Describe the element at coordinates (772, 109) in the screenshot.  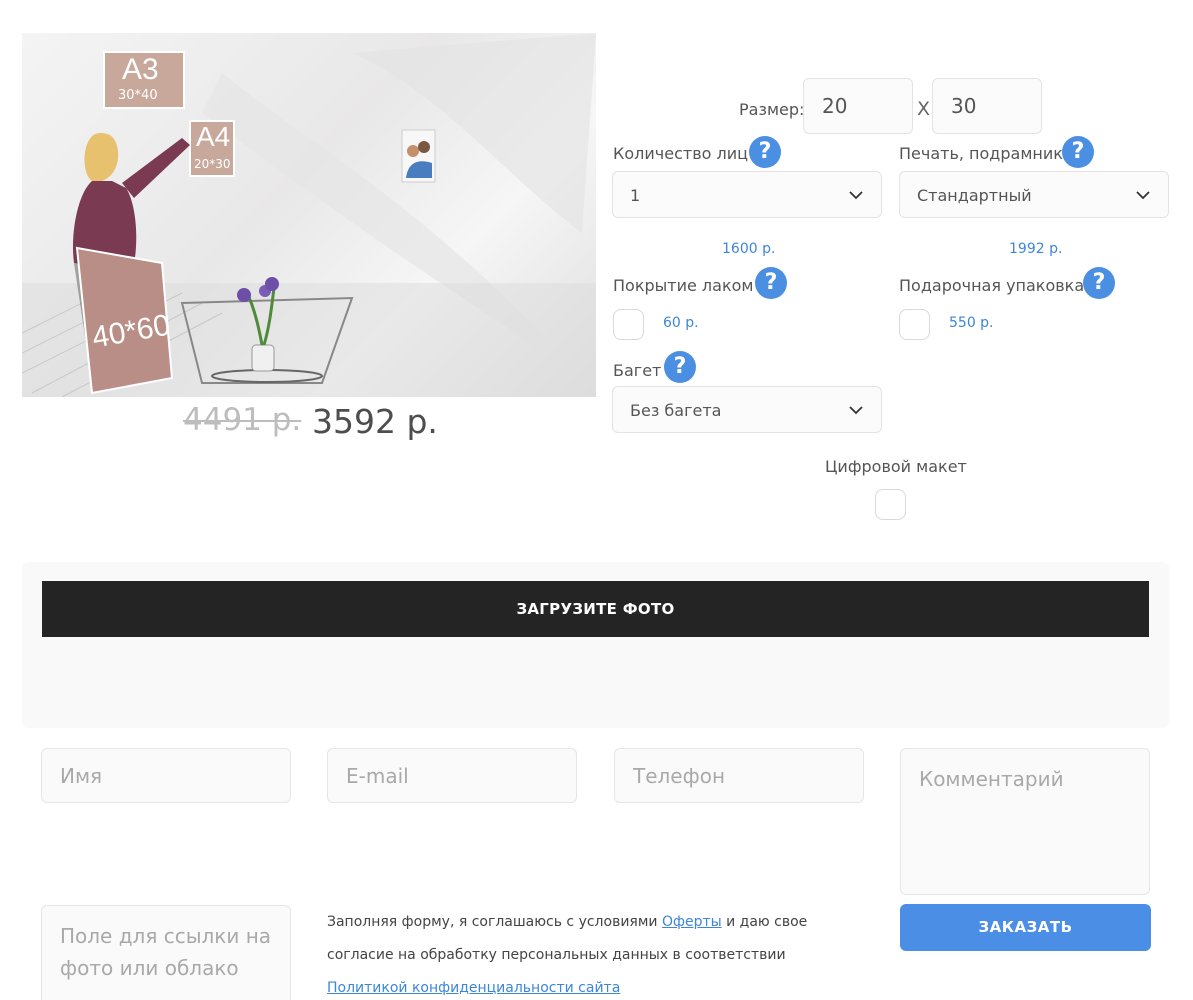
I see `size-label: Размер:` at that location.